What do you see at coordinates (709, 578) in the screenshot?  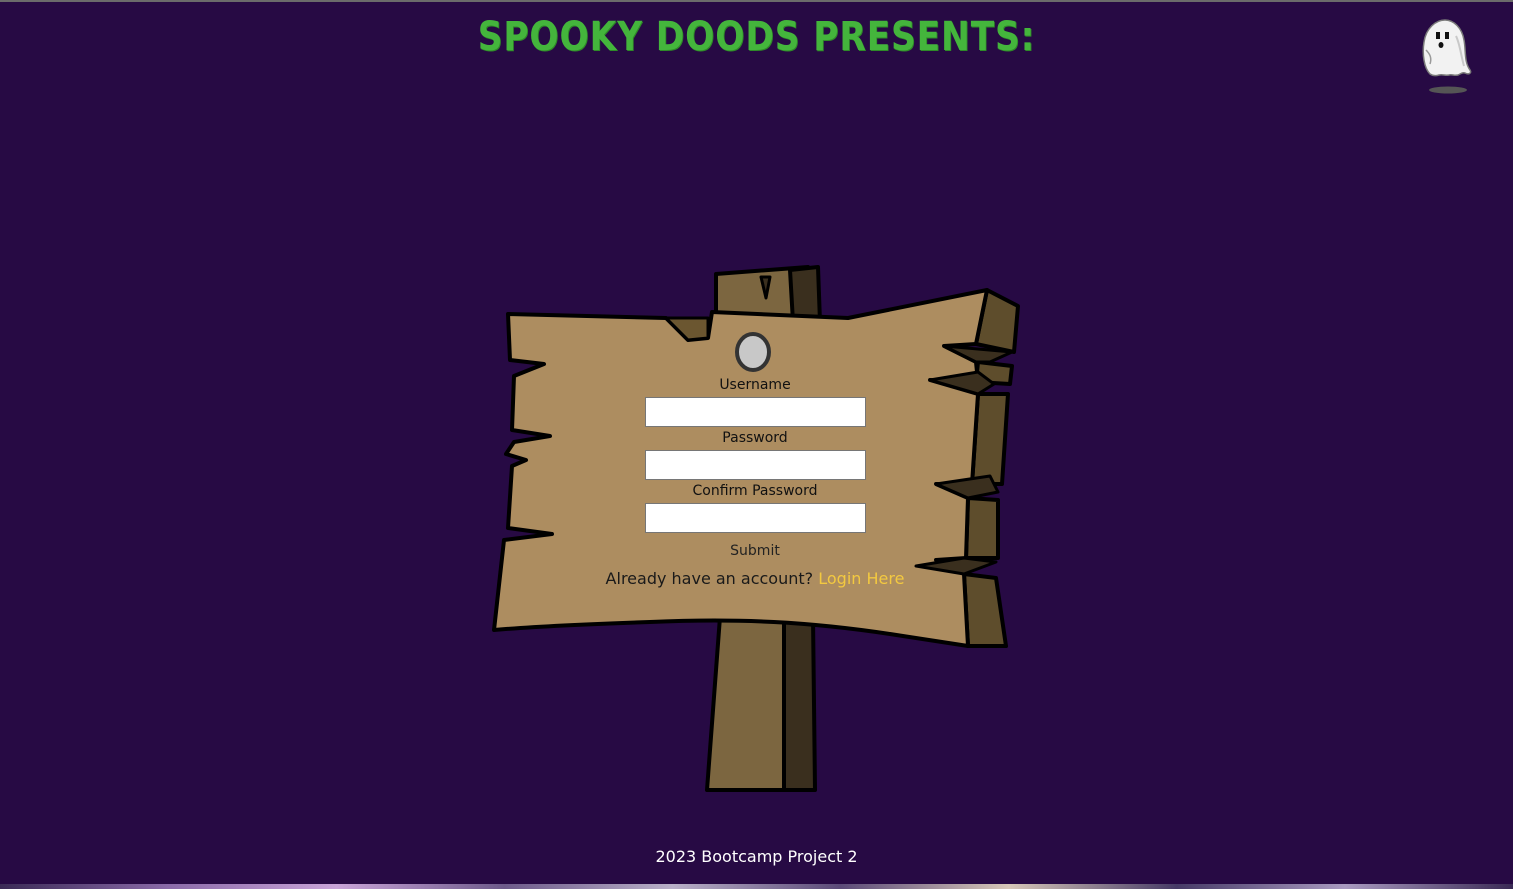 I see `login-prompt-text: Already have an account?` at bounding box center [709, 578].